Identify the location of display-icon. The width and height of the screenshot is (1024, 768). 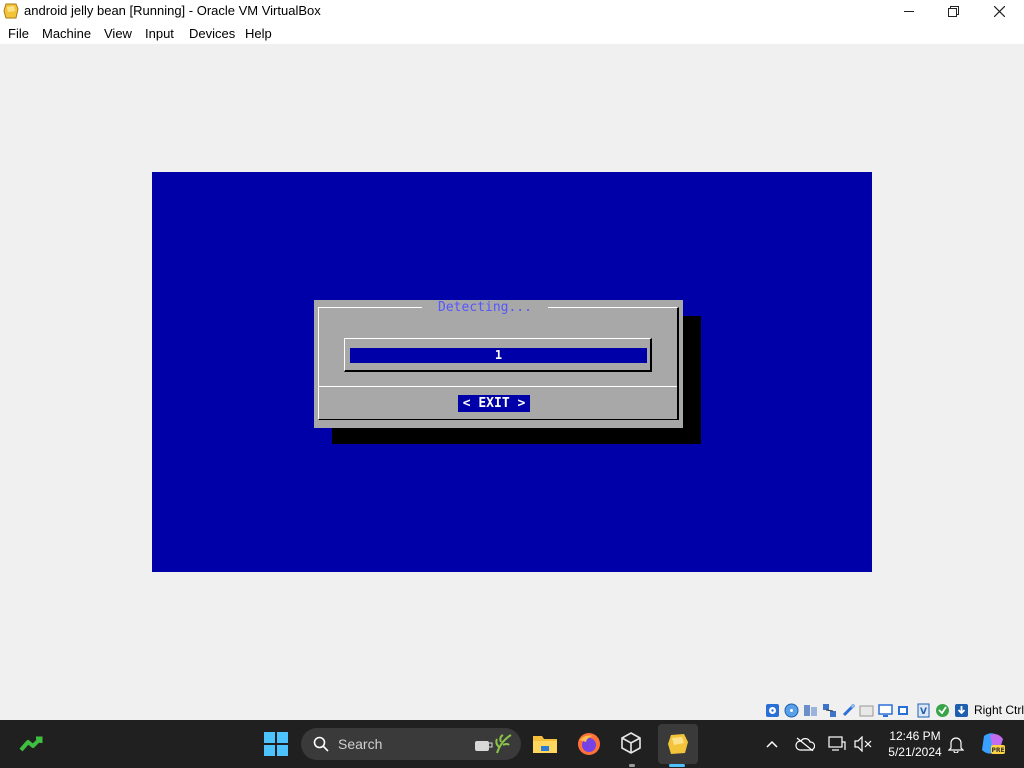
(885, 710).